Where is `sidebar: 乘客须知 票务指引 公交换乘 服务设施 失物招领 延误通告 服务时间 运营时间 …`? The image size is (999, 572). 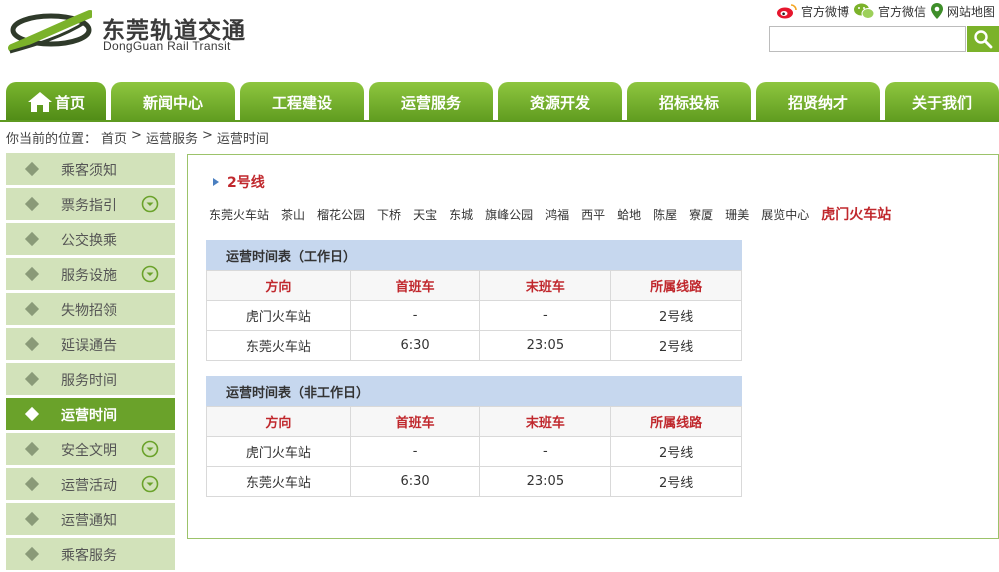
sidebar: 乘客须知 票务指引 公交换乘 服务设施 失物招领 延误通告 服务时间 运营时间 … is located at coordinates (90, 362).